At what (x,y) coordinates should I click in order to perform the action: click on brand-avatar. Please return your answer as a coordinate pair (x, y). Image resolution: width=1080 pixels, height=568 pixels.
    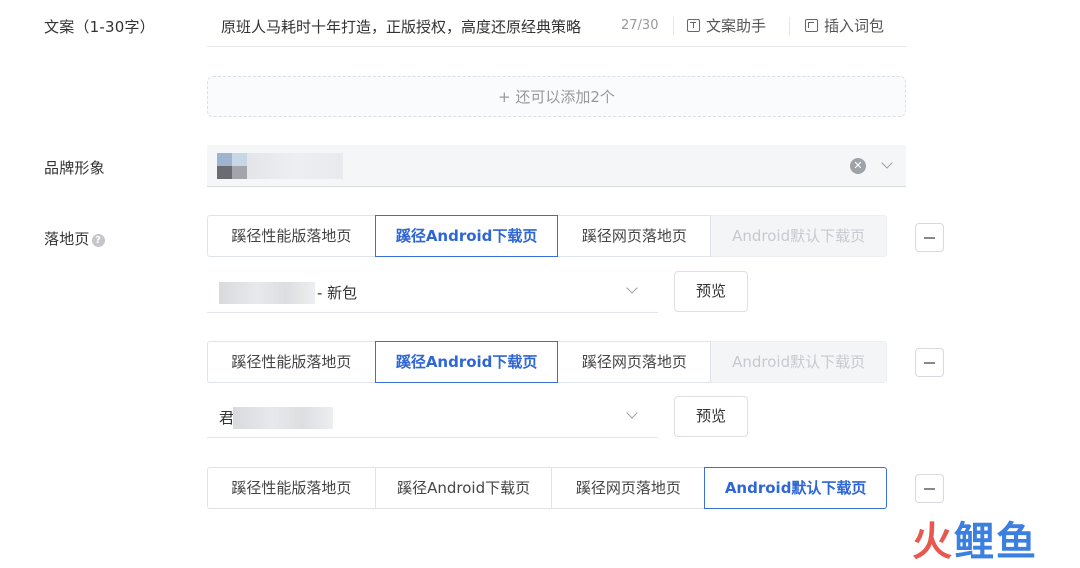
    Looking at the image, I should click on (232, 166).